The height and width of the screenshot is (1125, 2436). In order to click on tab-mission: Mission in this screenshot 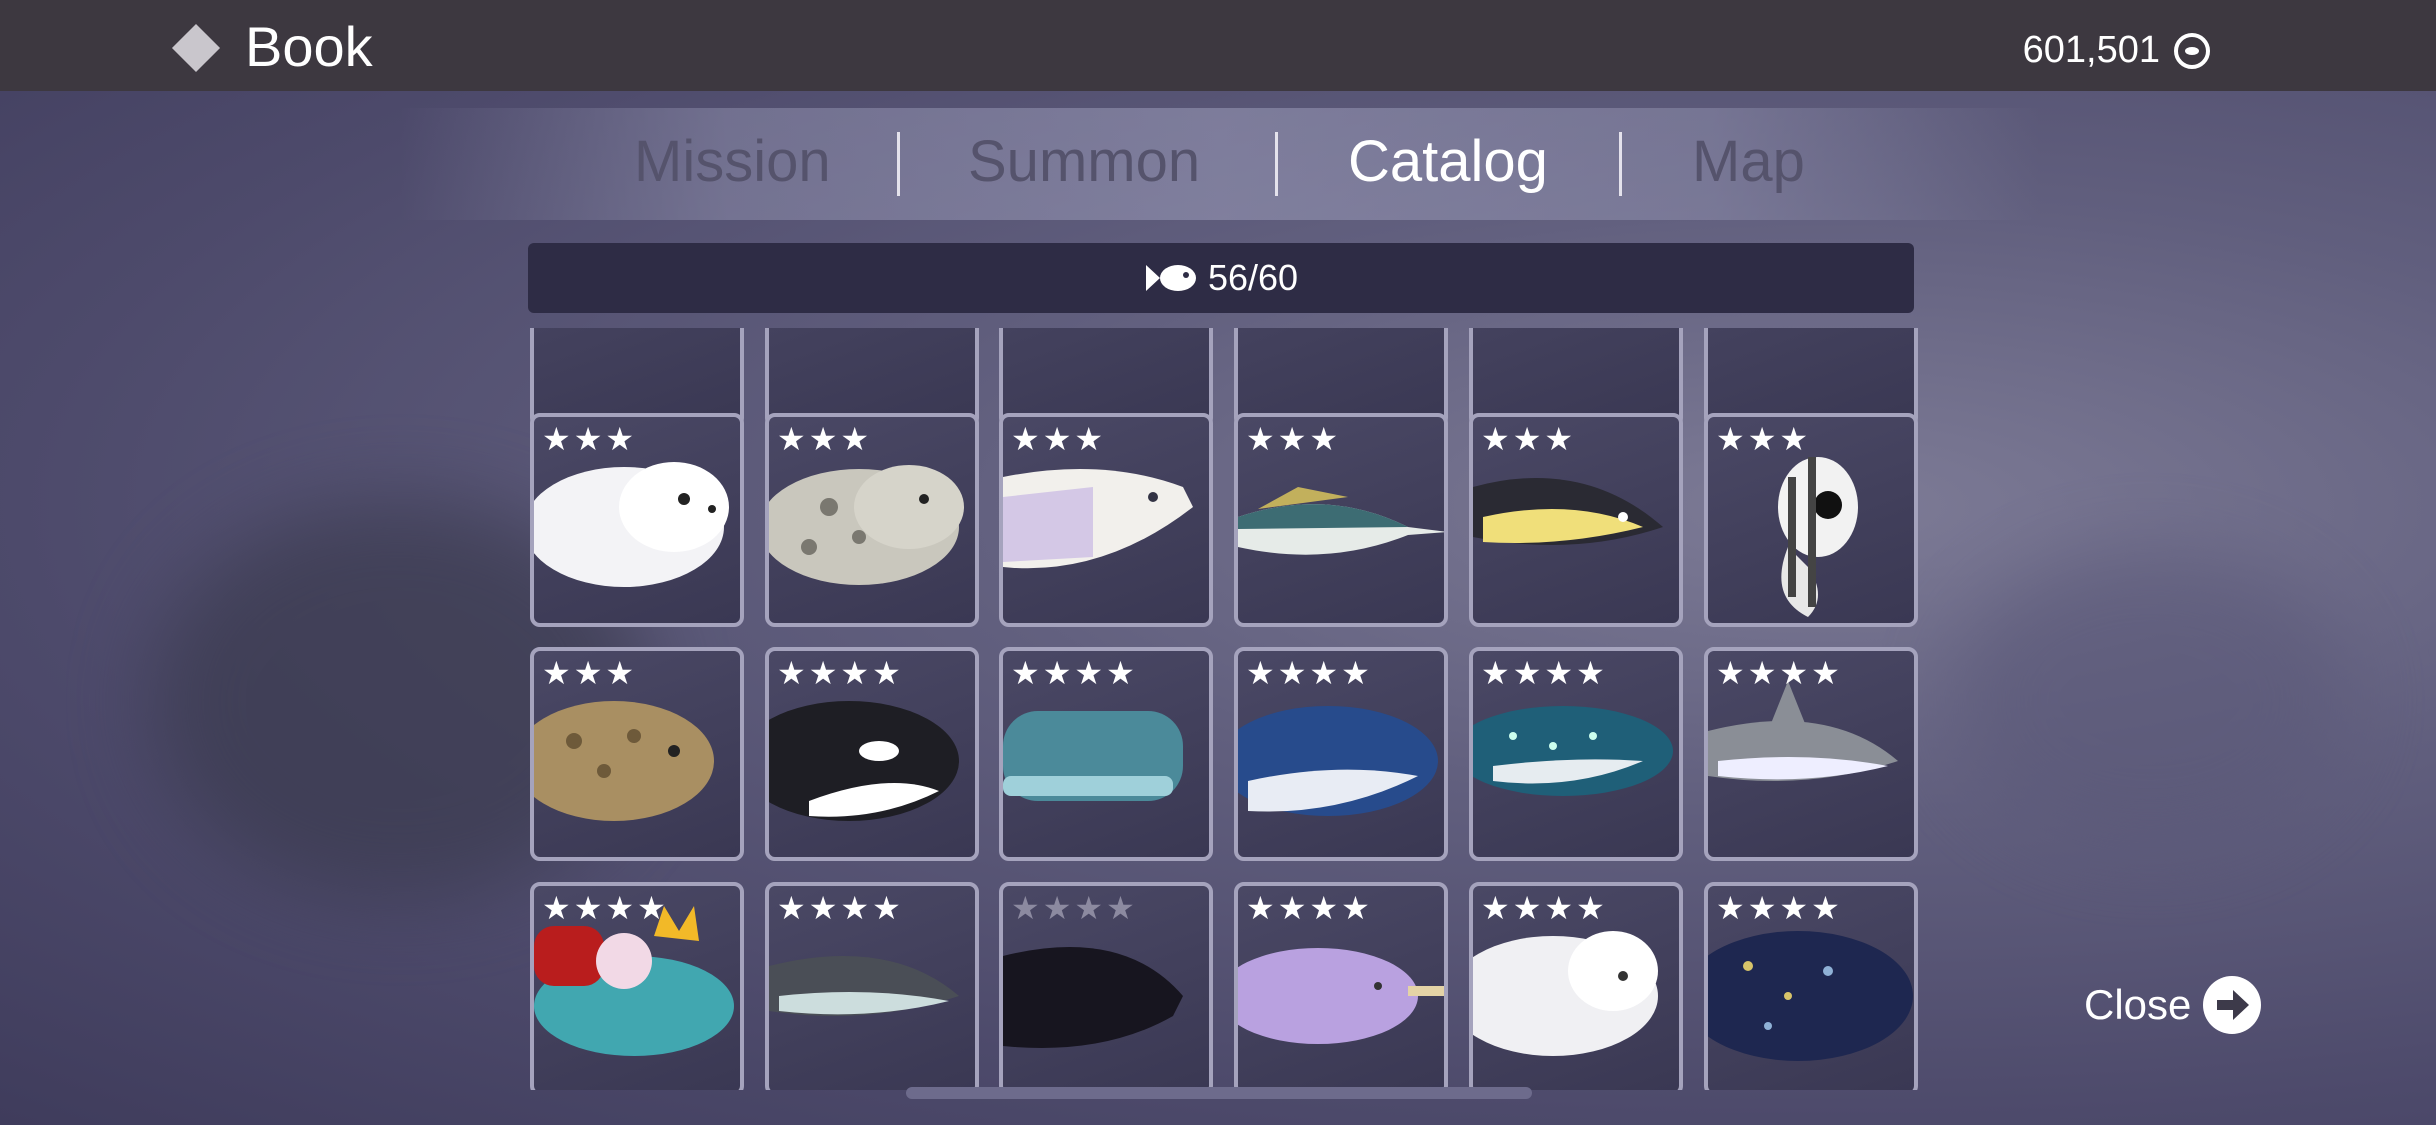, I will do `click(732, 161)`.